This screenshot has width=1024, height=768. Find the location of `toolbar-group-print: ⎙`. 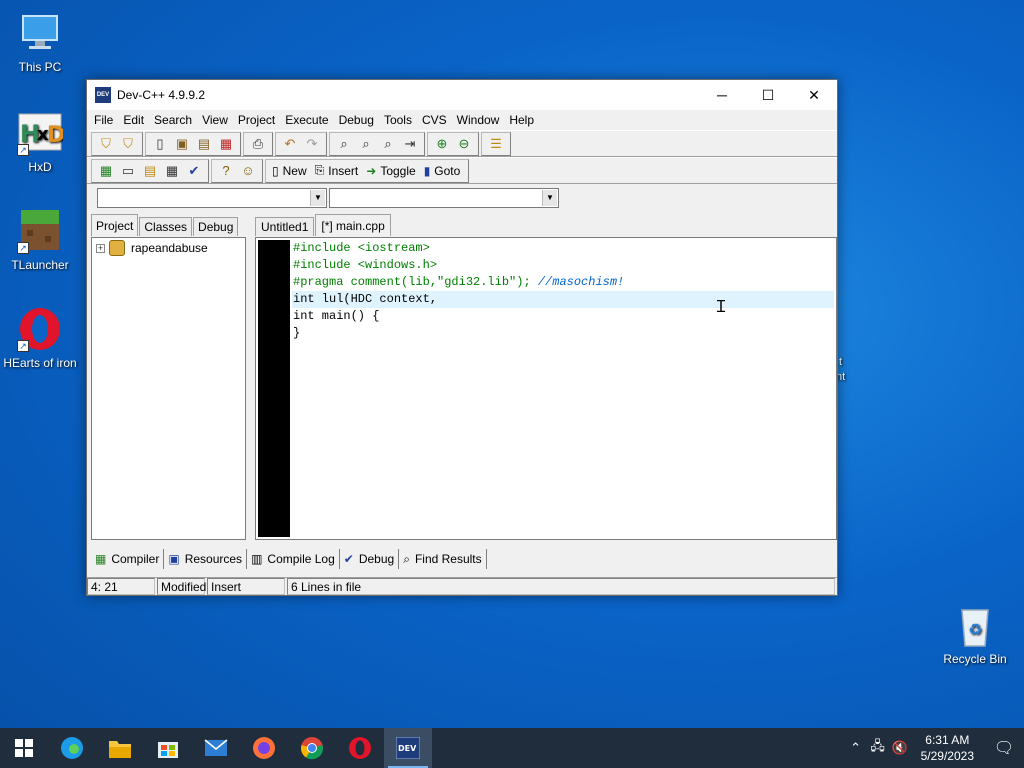

toolbar-group-print: ⎙ is located at coordinates (258, 143).